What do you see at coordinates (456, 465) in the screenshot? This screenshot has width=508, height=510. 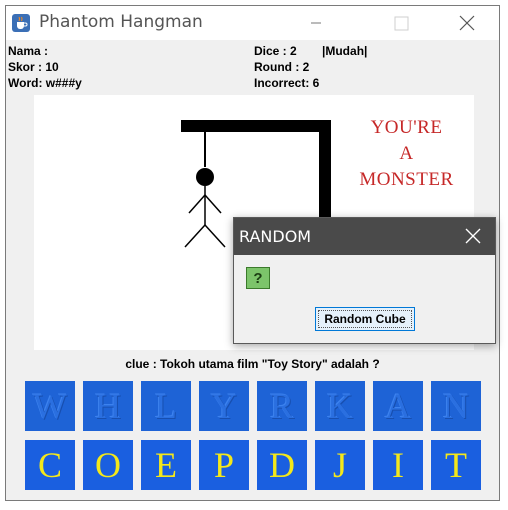 I see `letter-tile-t: T` at bounding box center [456, 465].